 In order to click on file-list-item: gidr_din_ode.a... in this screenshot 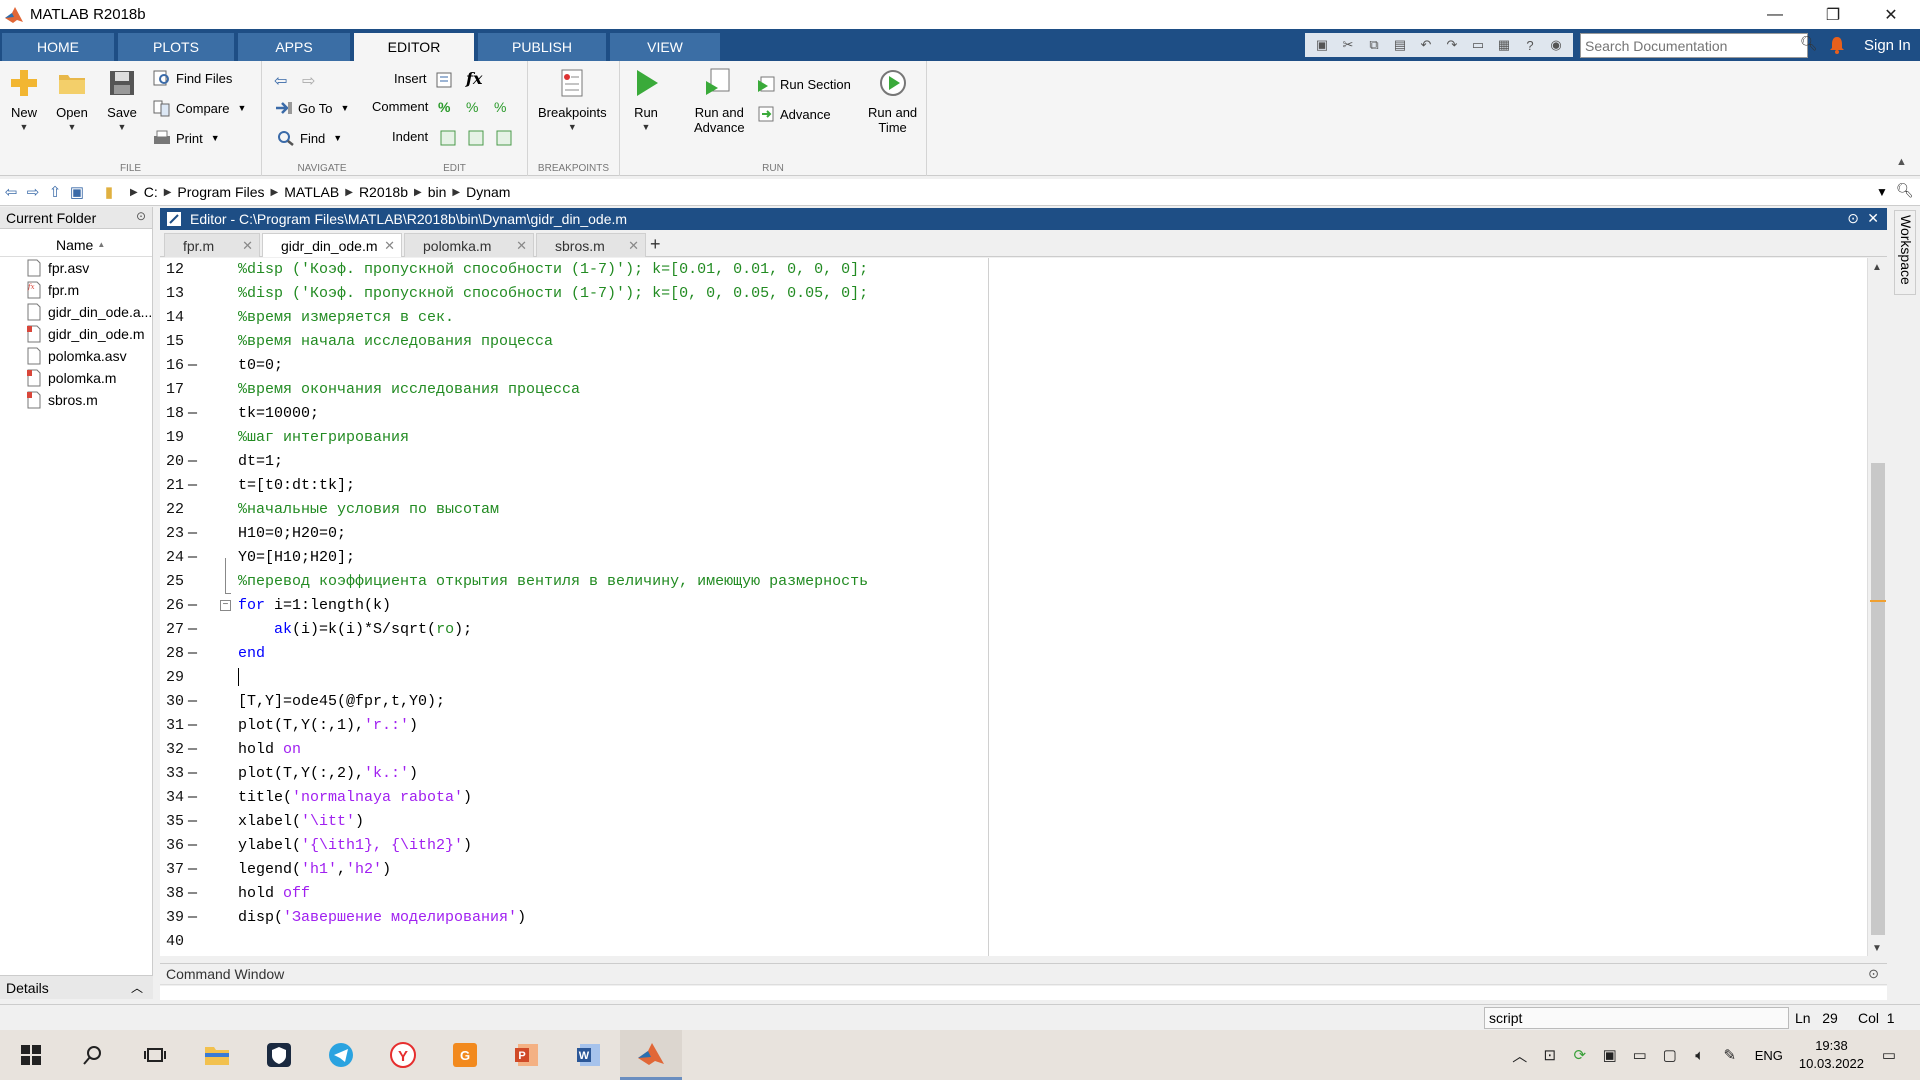, I will do `click(76, 312)`.